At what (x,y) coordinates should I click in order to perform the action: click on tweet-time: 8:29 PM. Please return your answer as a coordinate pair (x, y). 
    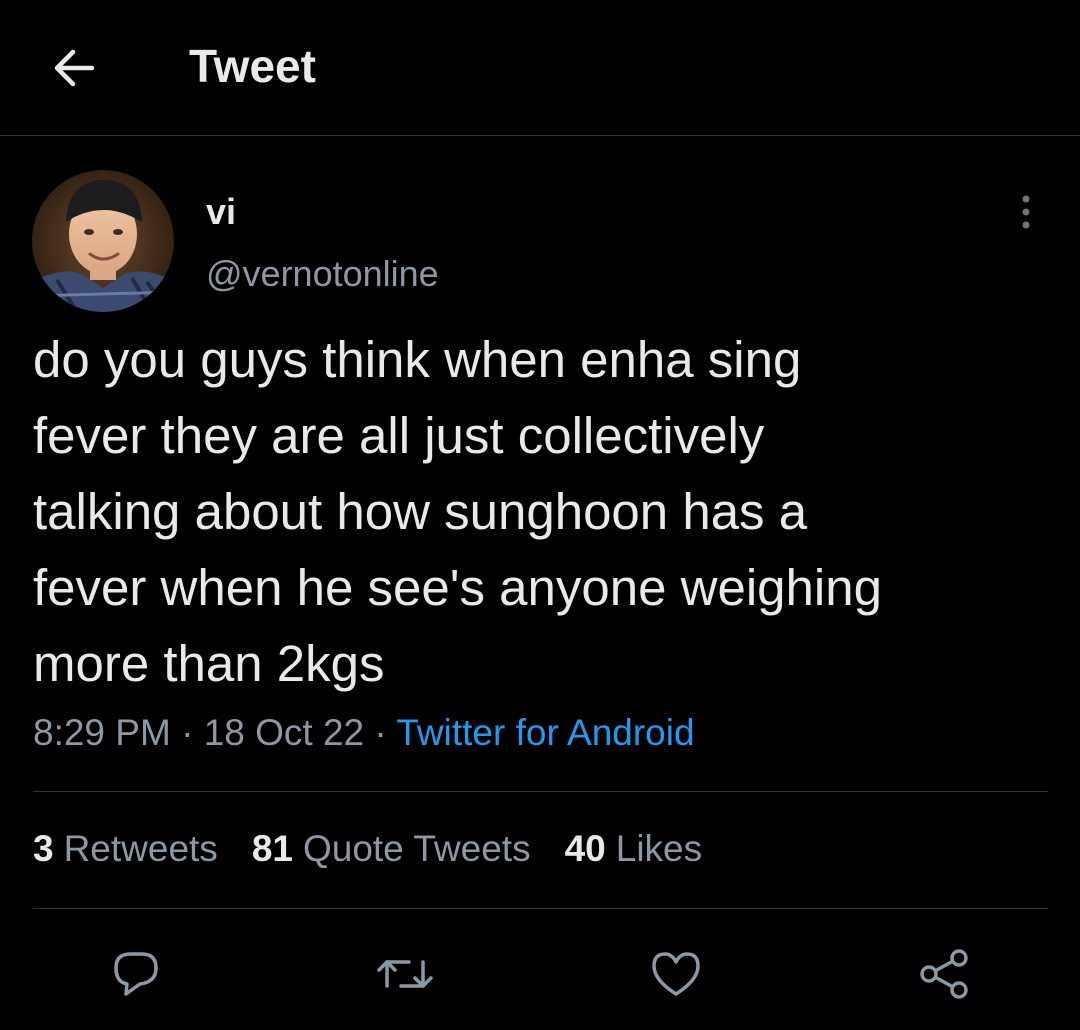
    Looking at the image, I should click on (102, 732).